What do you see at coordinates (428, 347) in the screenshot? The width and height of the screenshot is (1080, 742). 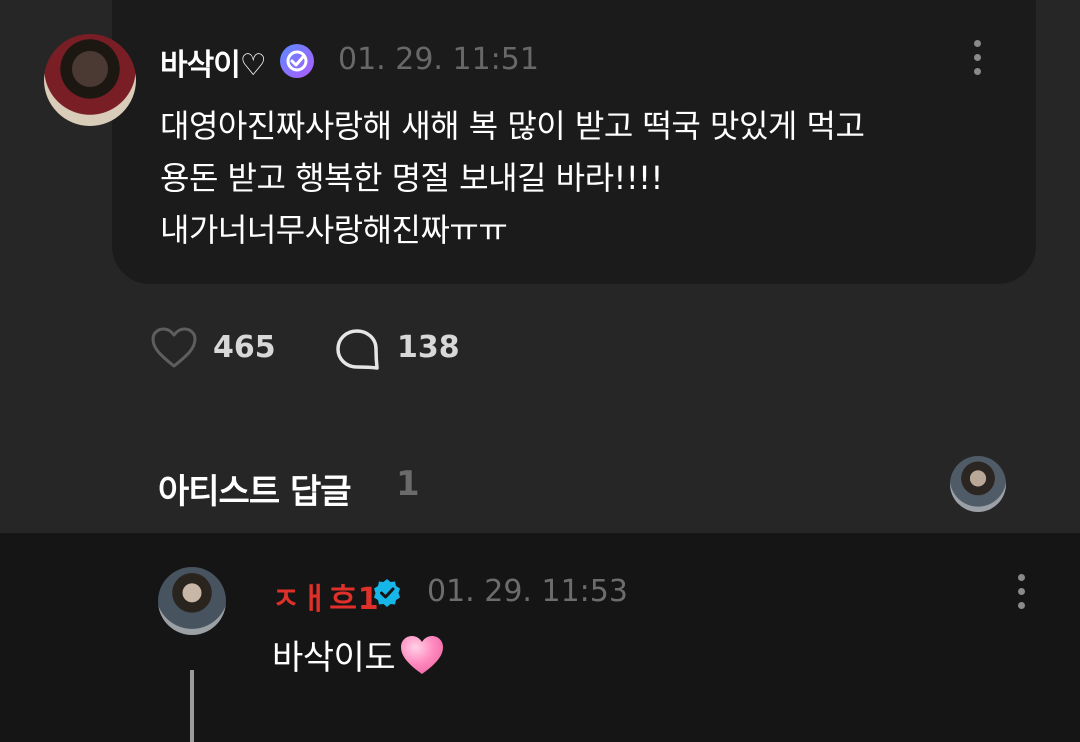 I see `comment-count: 138` at bounding box center [428, 347].